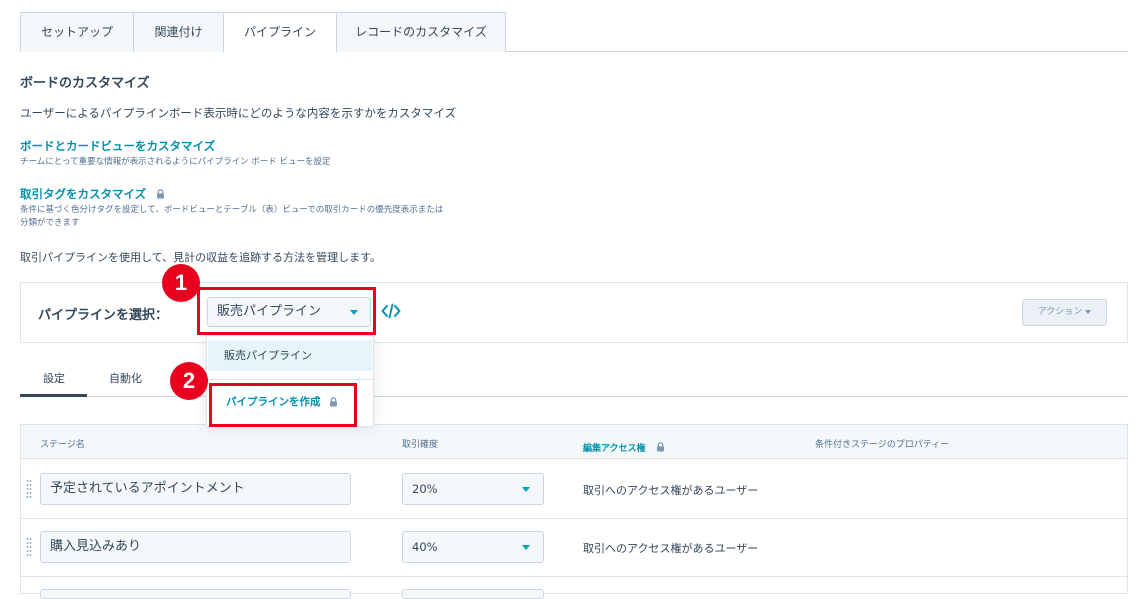 This screenshot has height=599, width=1135. I want to click on header-stage-name: ステージ名, so click(62, 445).